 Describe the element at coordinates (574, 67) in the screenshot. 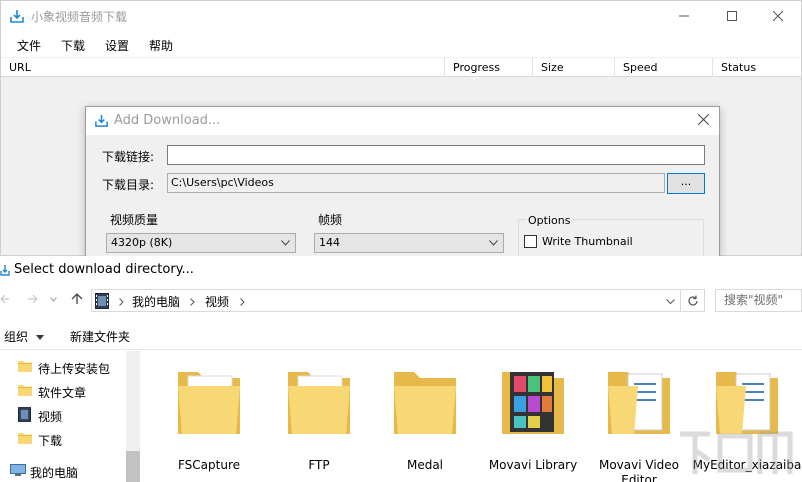

I see `column-size: Size` at that location.